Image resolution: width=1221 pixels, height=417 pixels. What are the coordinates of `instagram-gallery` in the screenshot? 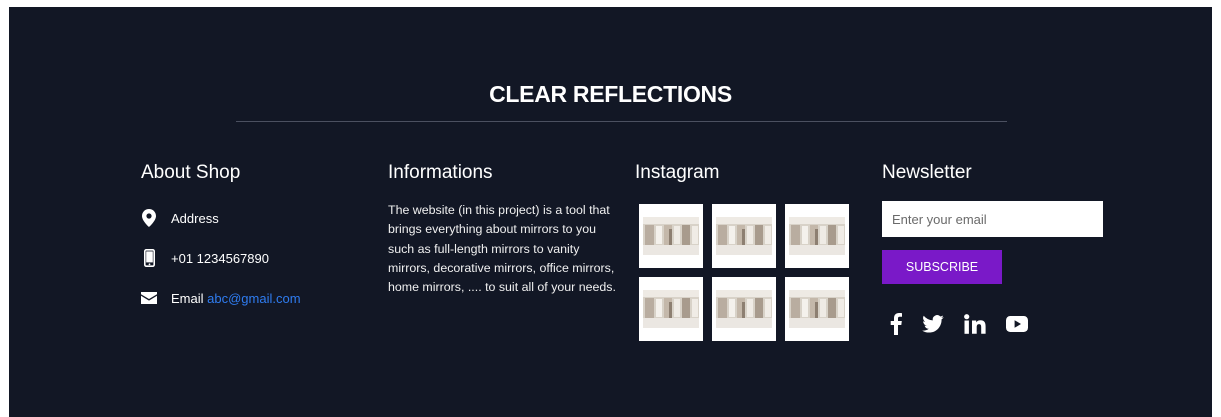 It's located at (752, 272).